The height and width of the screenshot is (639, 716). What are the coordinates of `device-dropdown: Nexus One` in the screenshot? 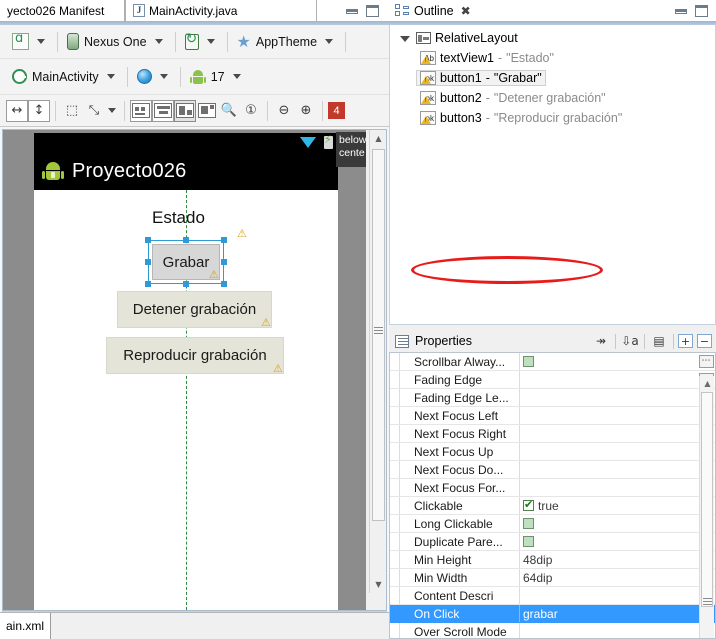 It's located at (116, 42).